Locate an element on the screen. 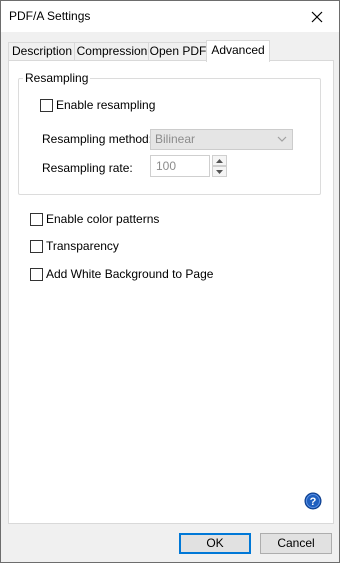  enable-resampling-label: Enable resampling is located at coordinates (106, 105).